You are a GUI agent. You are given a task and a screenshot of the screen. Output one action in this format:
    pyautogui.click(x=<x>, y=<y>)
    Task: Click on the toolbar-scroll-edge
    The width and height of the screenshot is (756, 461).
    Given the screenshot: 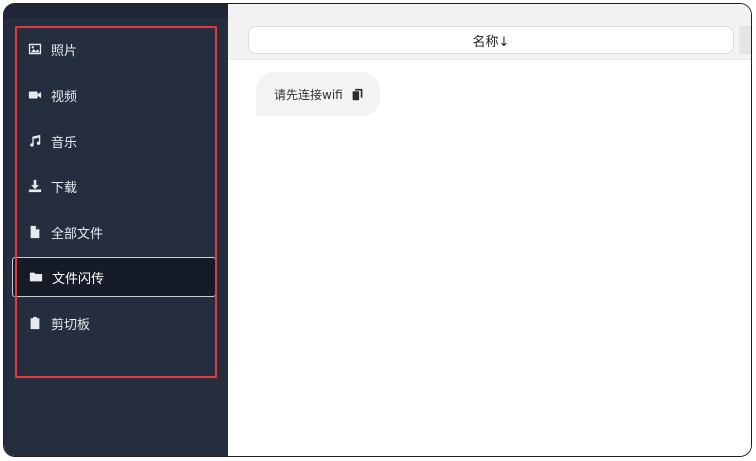 What is the action you would take?
    pyautogui.click(x=745, y=40)
    